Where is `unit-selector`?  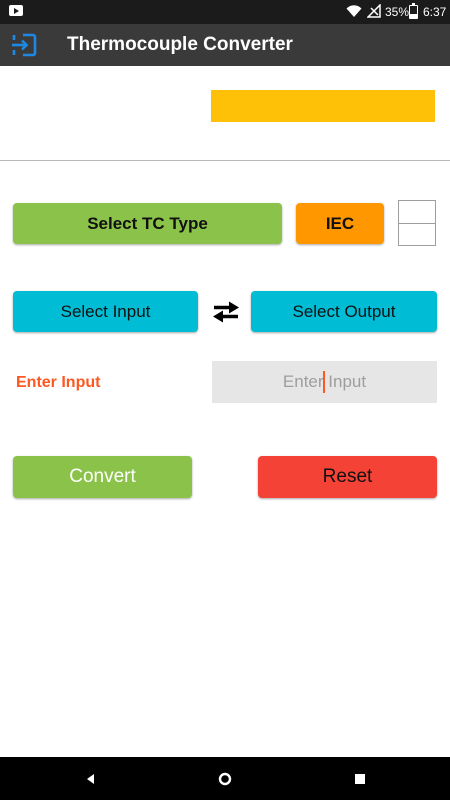
unit-selector is located at coordinates (417, 223).